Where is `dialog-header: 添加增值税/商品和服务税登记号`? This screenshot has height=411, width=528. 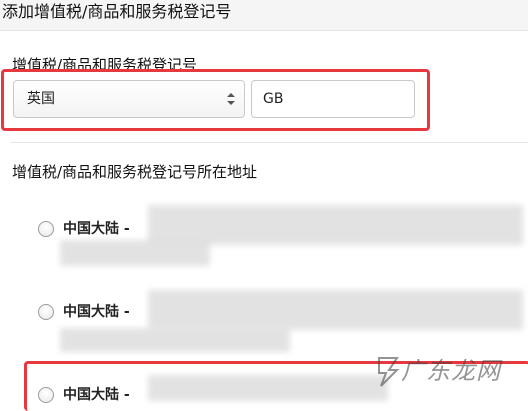 dialog-header: 添加增值税/商品和服务税登记号 is located at coordinates (264, 15).